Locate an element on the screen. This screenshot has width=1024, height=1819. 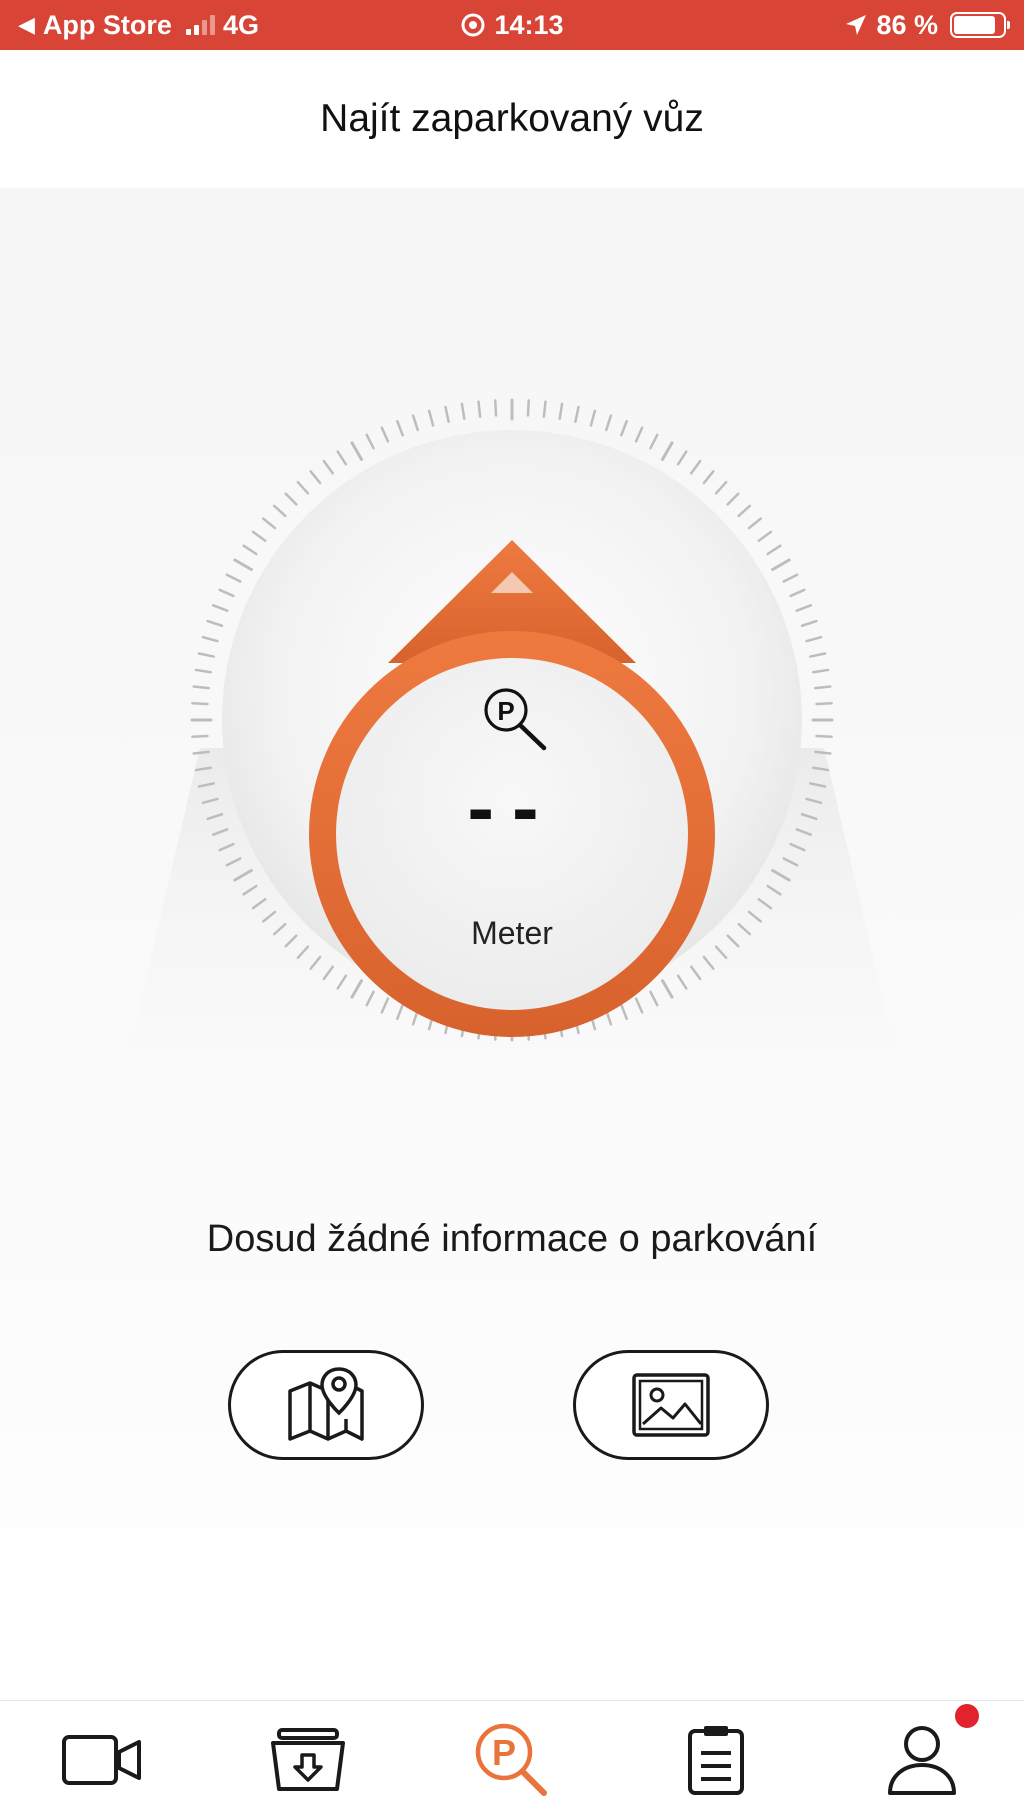
map-pin-icon is located at coordinates (326, 1404).